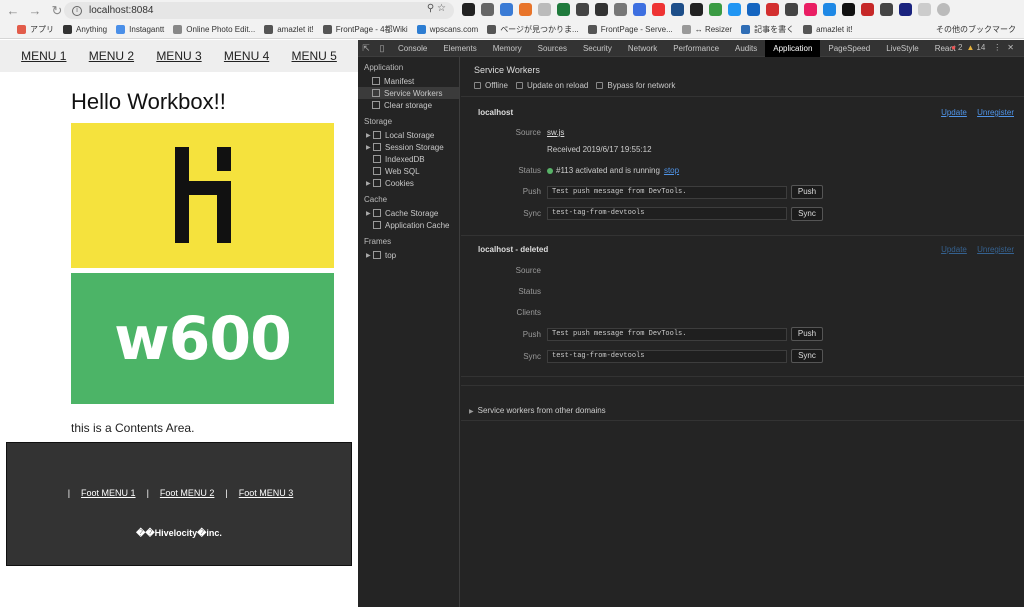 The image size is (1024, 607). What do you see at coordinates (642, 48) in the screenshot?
I see `tab-network: Network` at bounding box center [642, 48].